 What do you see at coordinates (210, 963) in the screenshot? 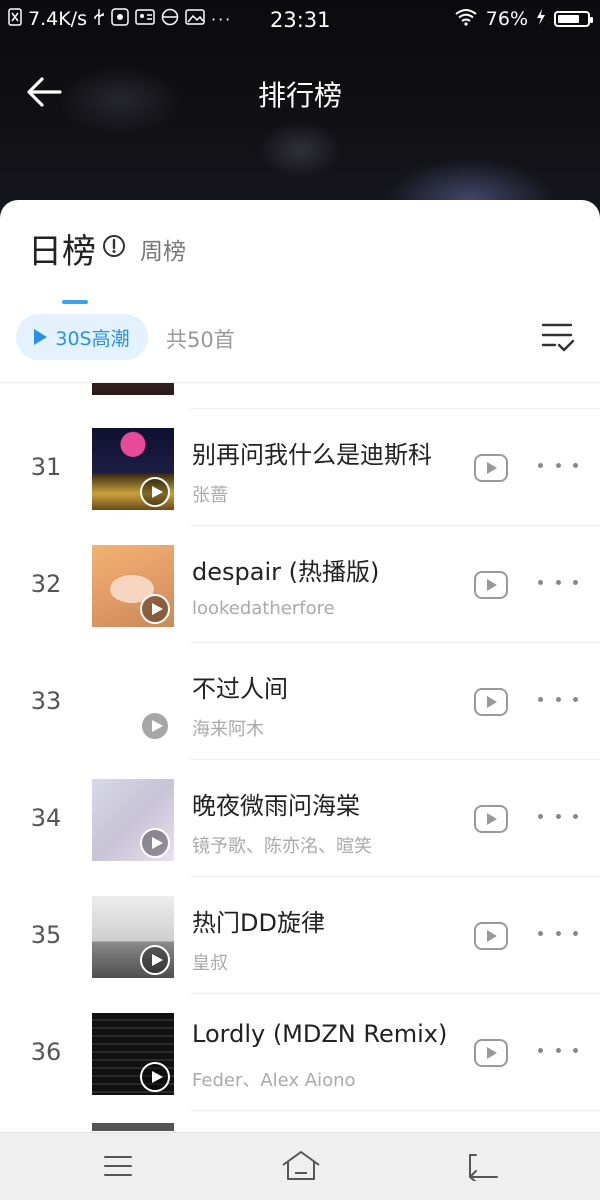
I see `song-artist: 皇叔` at bounding box center [210, 963].